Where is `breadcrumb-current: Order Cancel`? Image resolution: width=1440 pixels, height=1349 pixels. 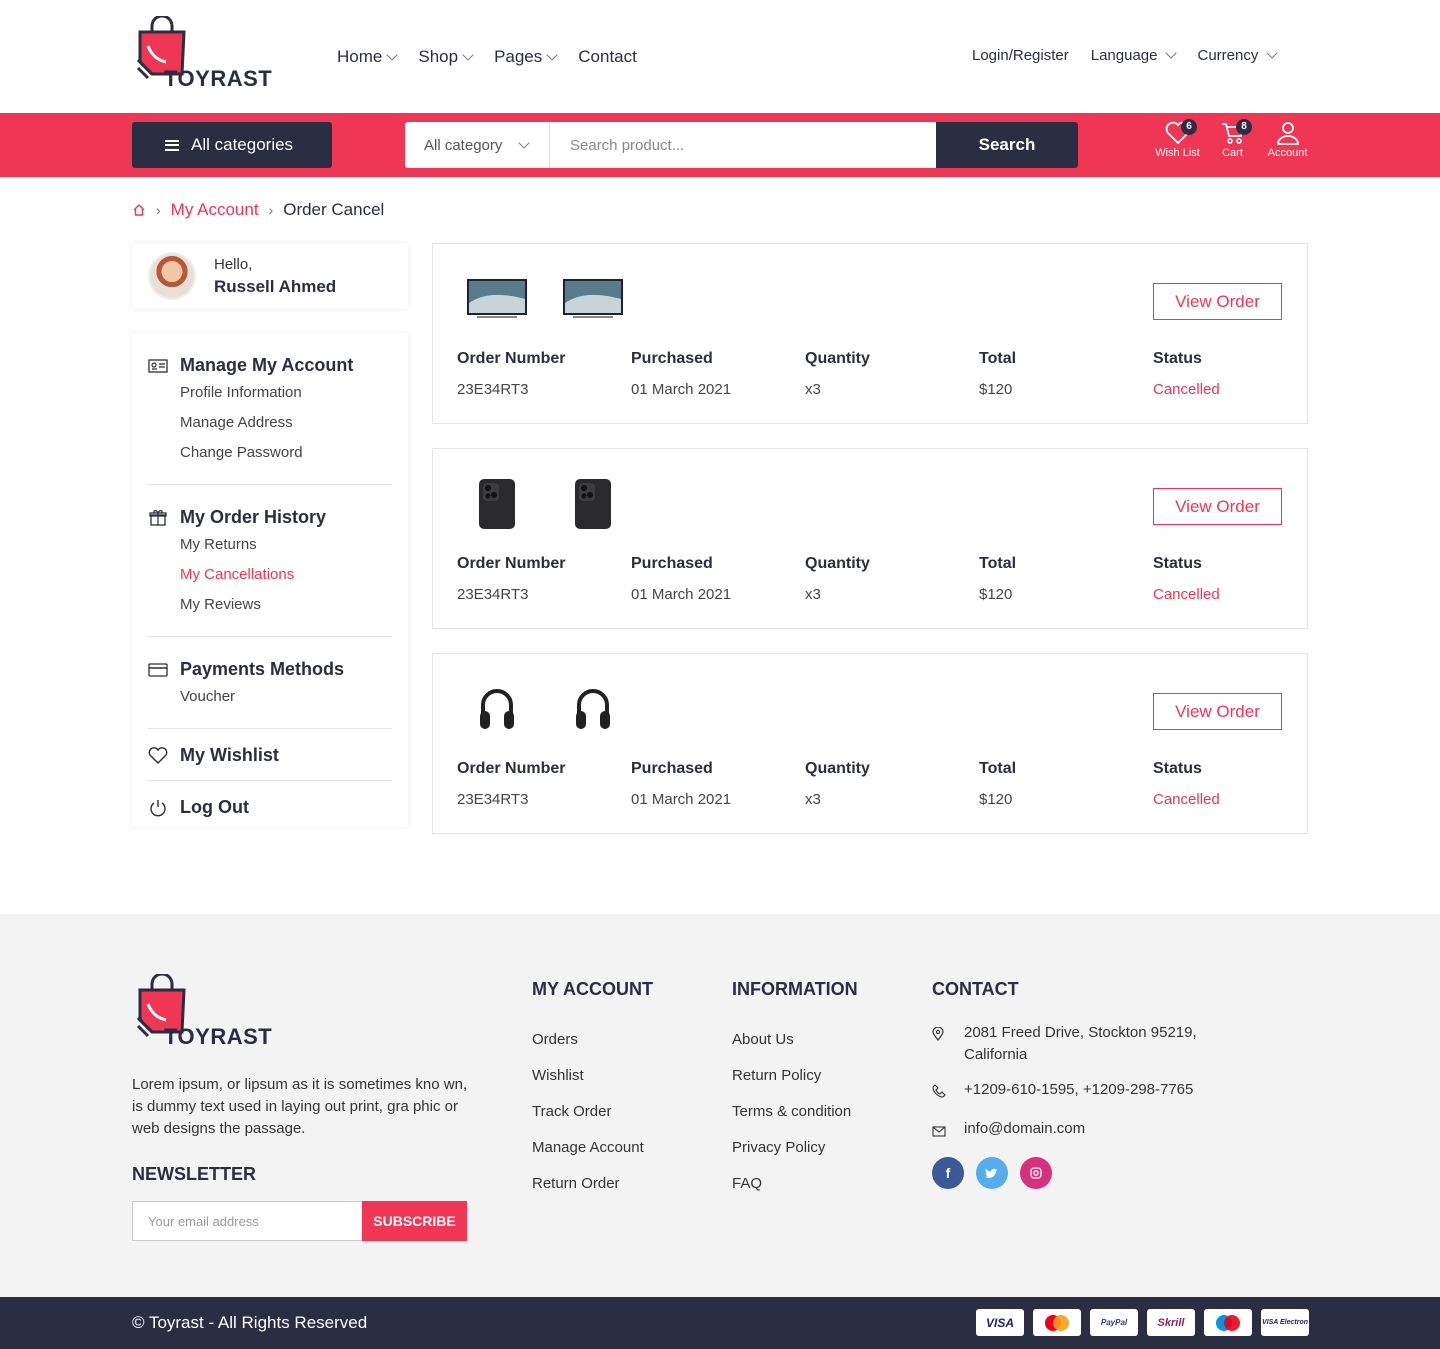
breadcrumb-current: Order Cancel is located at coordinates (334, 209).